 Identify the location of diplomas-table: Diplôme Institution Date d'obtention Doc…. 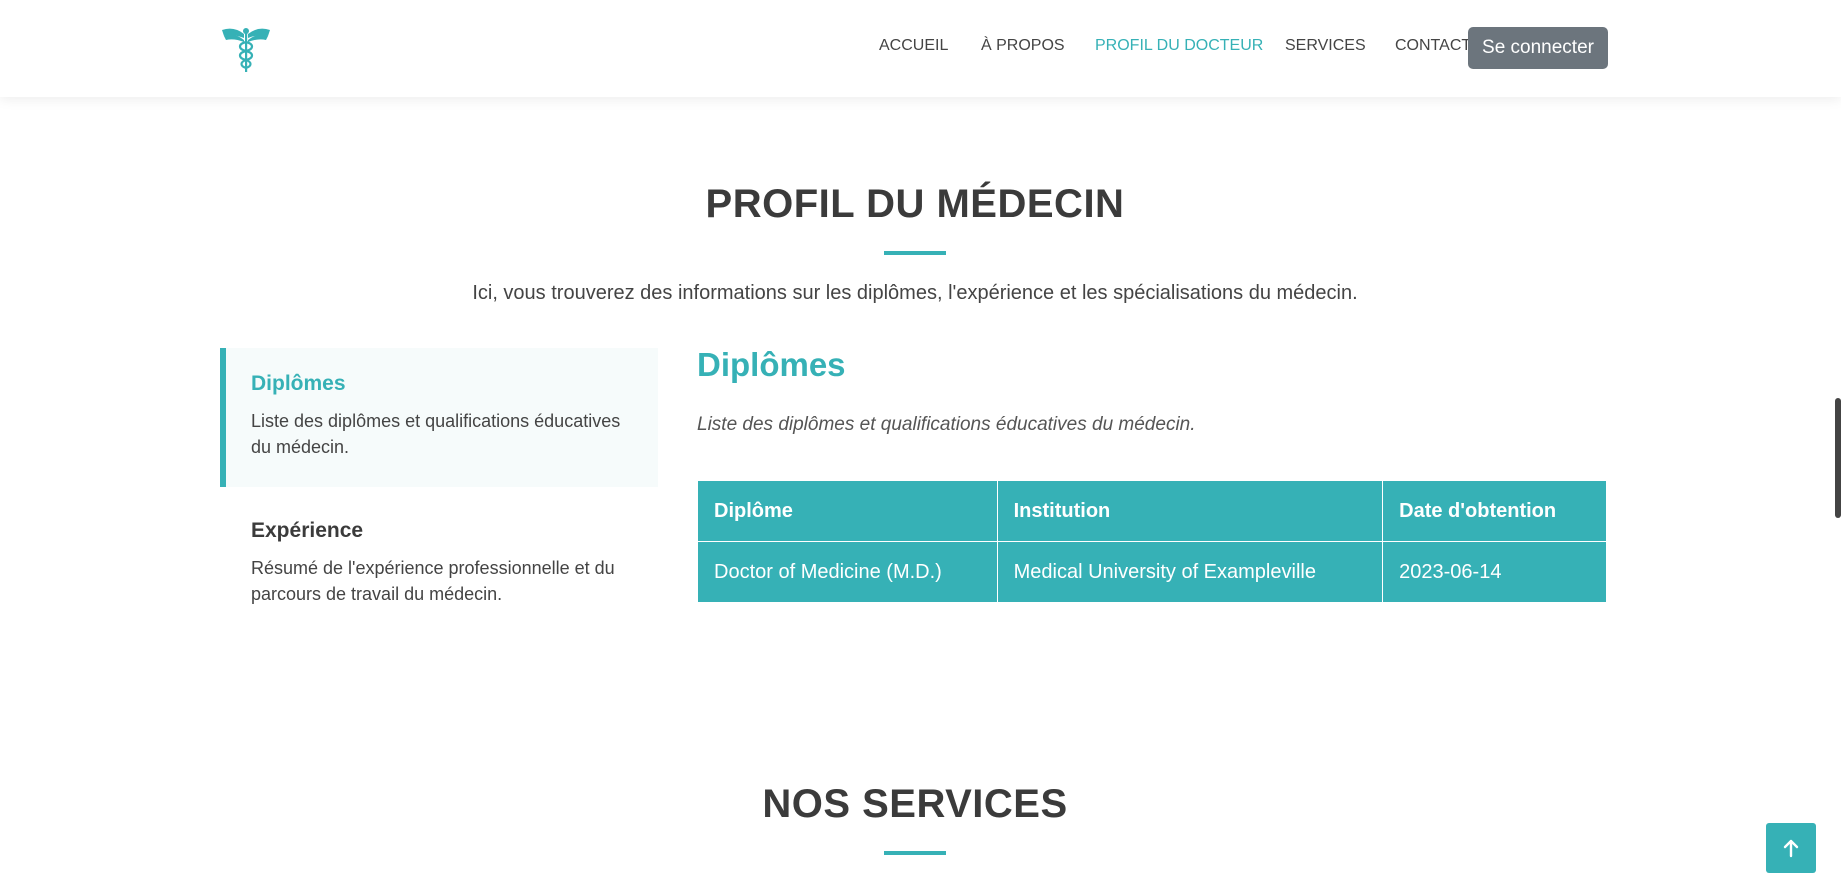
(1152, 541).